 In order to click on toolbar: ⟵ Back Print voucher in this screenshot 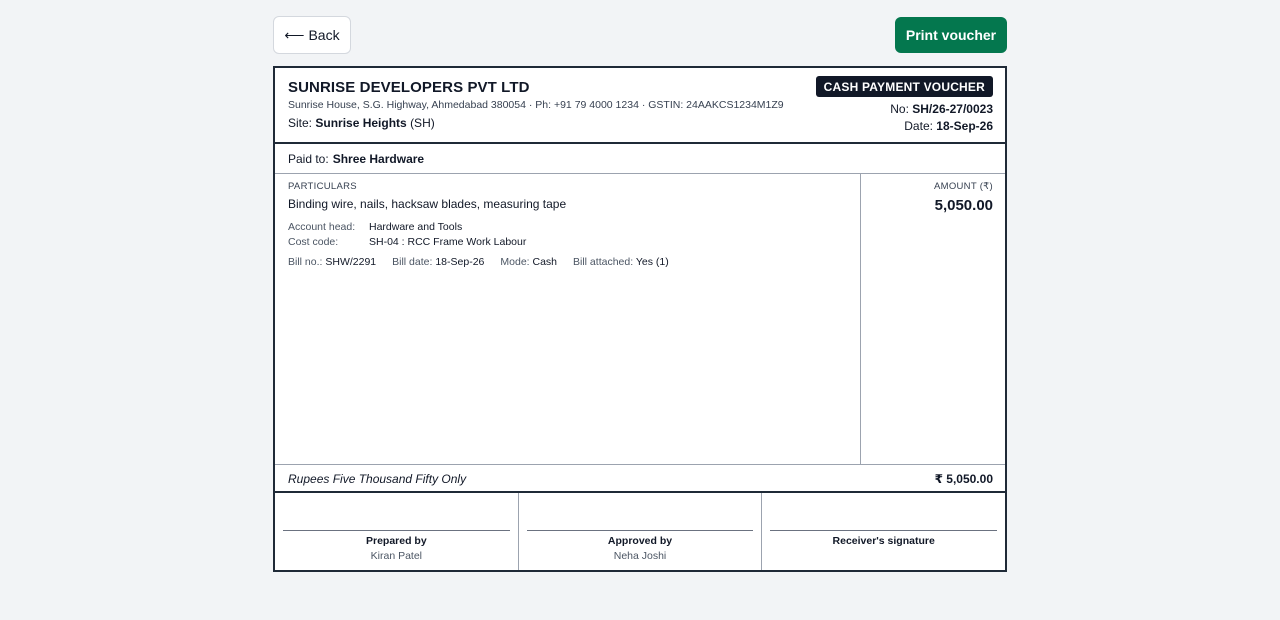, I will do `click(640, 35)`.